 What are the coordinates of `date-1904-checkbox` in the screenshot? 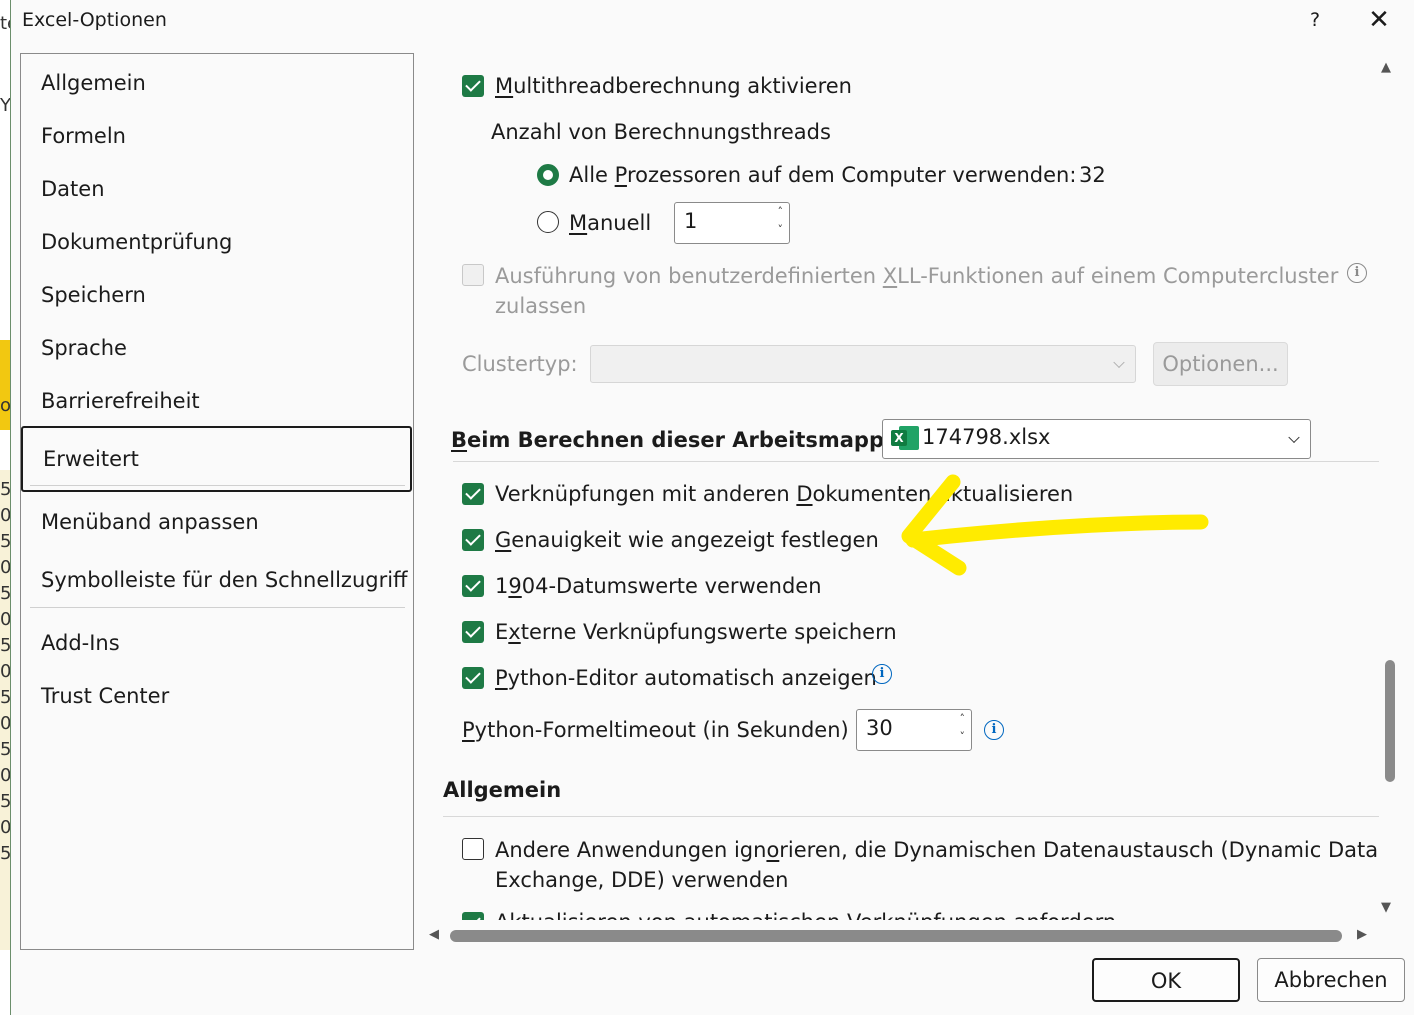 It's located at (473, 586).